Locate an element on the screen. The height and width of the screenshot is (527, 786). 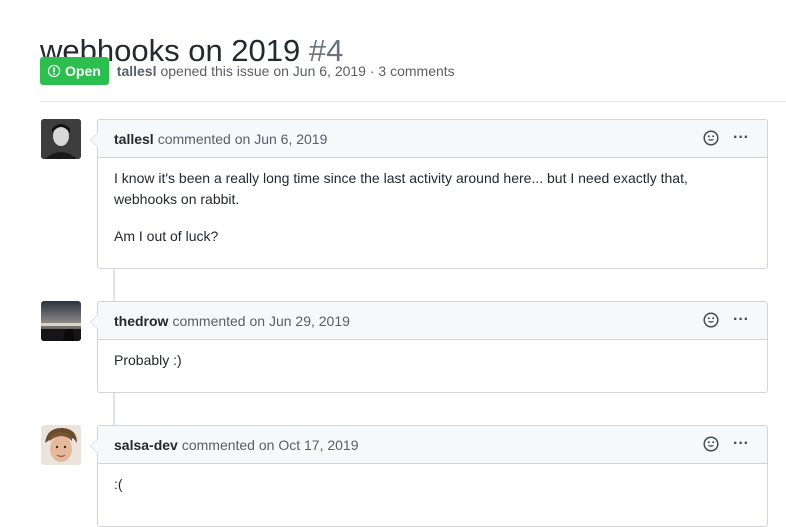
issue-author-link: tallesl is located at coordinates (137, 71).